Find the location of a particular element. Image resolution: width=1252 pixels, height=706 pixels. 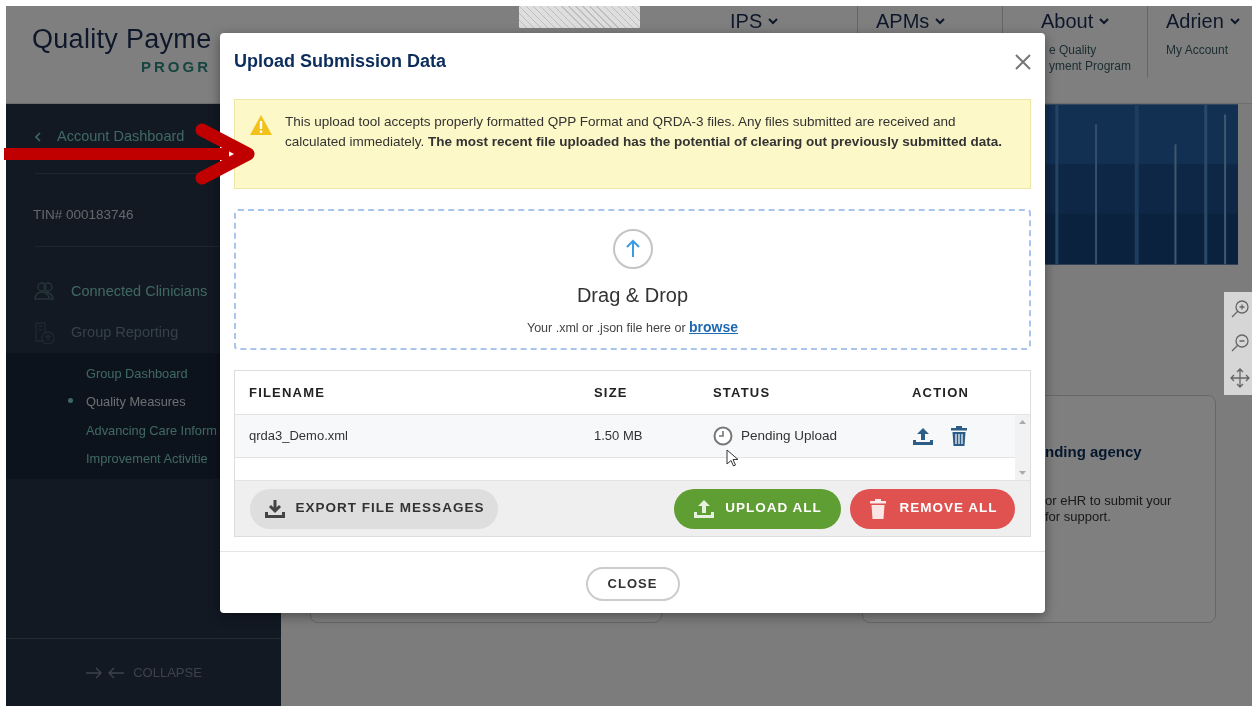

close-button is located at coordinates (1023, 61).